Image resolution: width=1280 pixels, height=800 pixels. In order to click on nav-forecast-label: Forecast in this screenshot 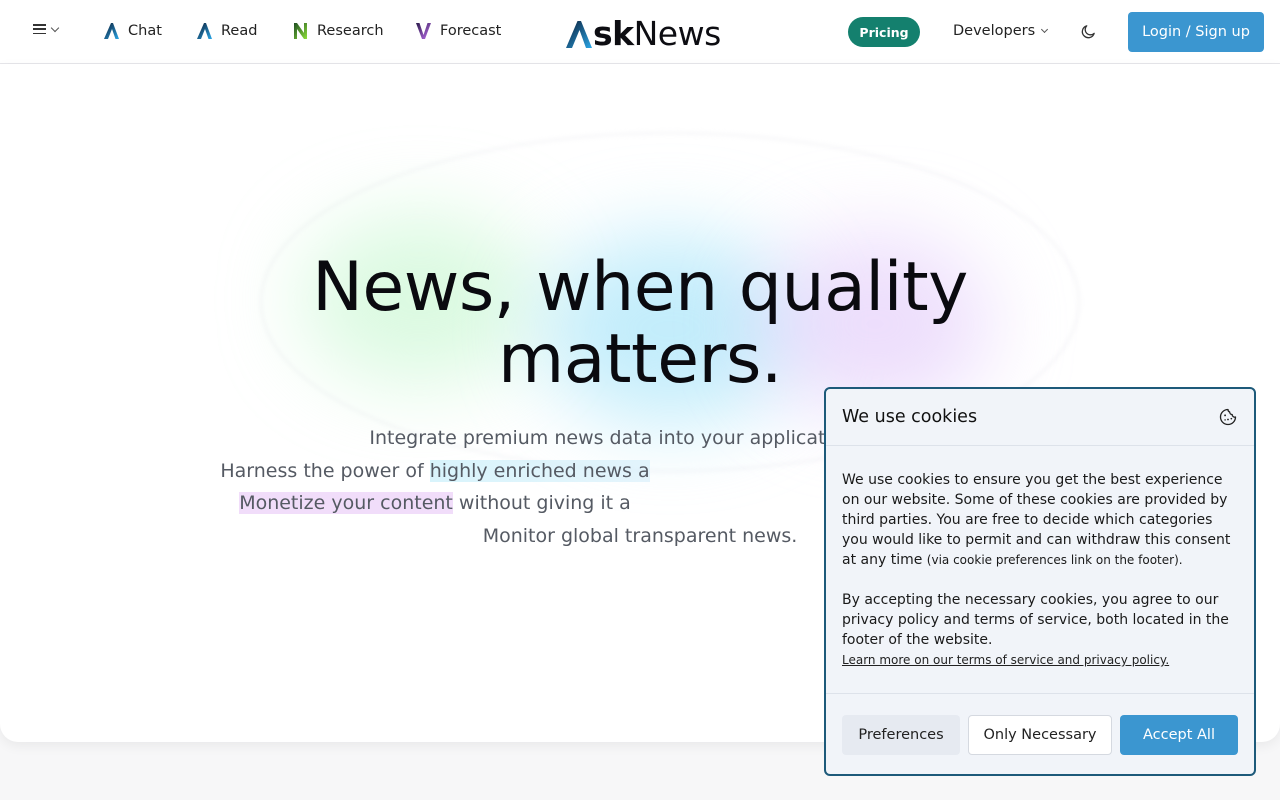, I will do `click(471, 31)`.